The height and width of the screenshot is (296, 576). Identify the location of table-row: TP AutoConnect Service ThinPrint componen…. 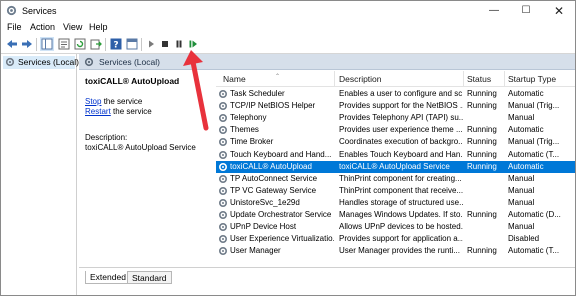
(395, 179).